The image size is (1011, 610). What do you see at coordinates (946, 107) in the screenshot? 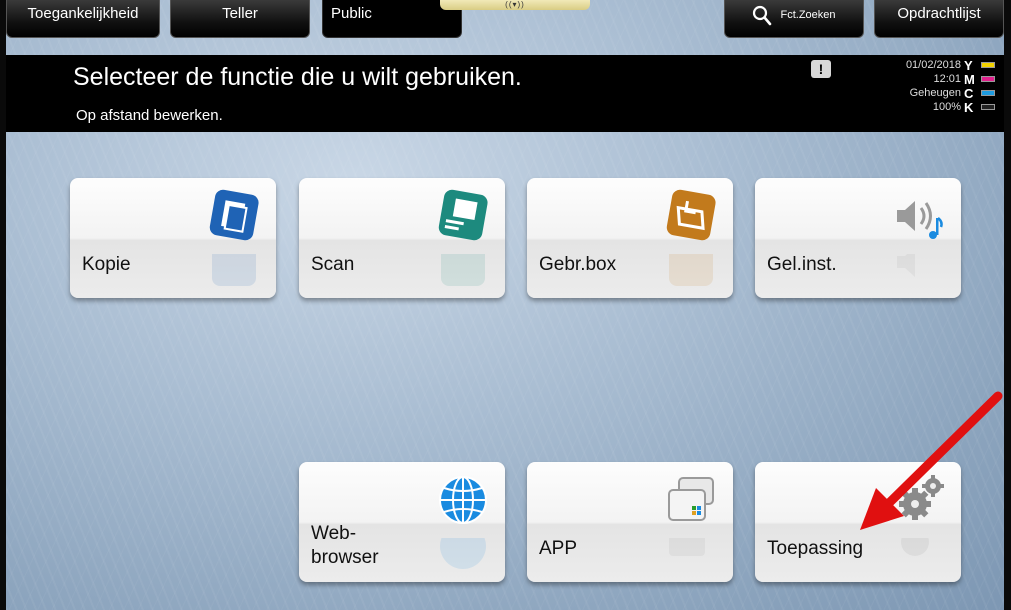
I see `memory-value: 100%` at bounding box center [946, 107].